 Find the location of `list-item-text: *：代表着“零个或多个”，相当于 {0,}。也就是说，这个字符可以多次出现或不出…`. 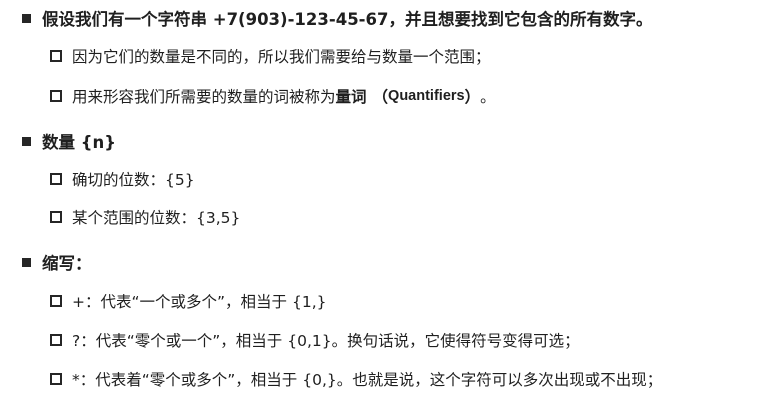

list-item-text: *：代表着“零个或多个”，相当于 {0,}。也就是说，这个字符可以多次出现或不出… is located at coordinates (367, 380).